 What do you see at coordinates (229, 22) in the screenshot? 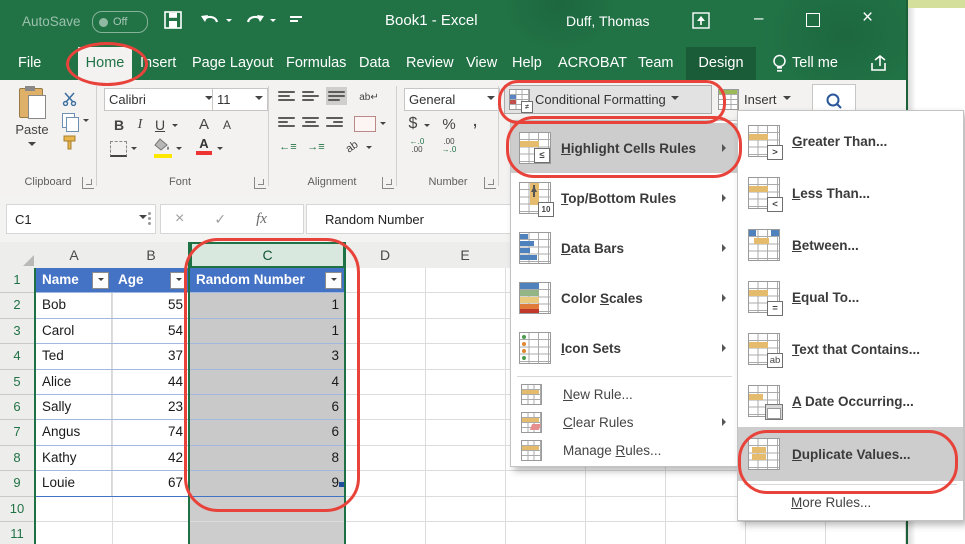
I see `undo-dropdown-icon` at bounding box center [229, 22].